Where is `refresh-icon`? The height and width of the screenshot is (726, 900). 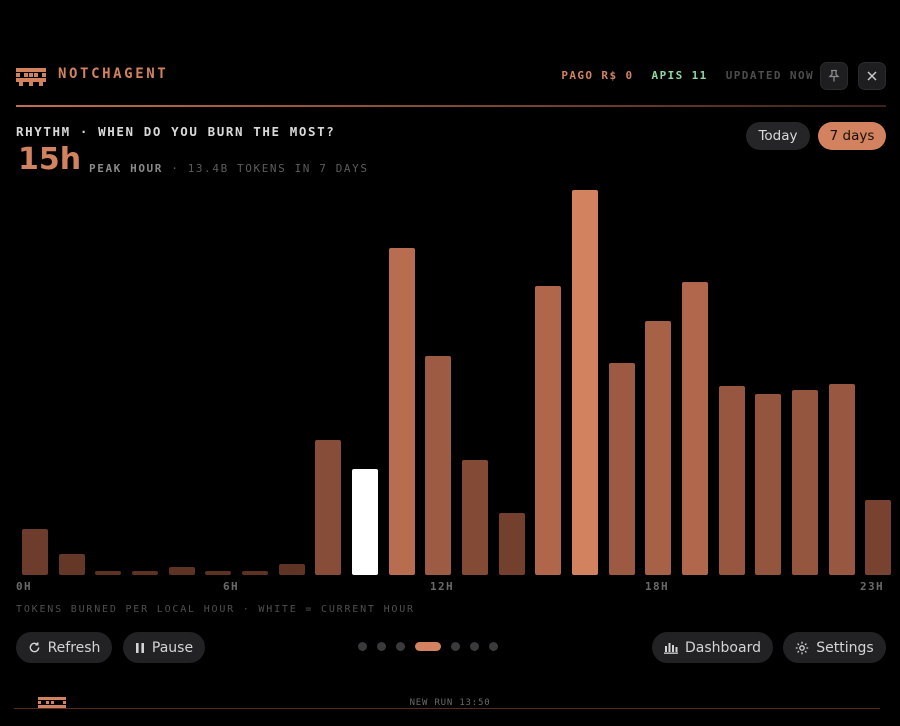 refresh-icon is located at coordinates (34, 647).